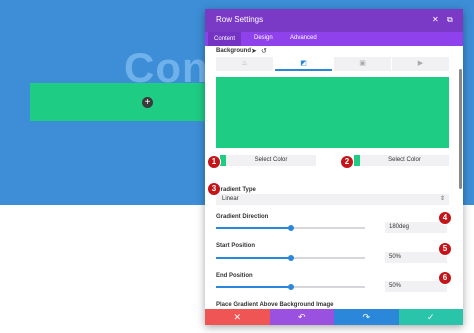 Image resolution: width=474 pixels, height=333 pixels. What do you see at coordinates (230, 199) in the screenshot?
I see `gradient-type-value: Linear` at bounding box center [230, 199].